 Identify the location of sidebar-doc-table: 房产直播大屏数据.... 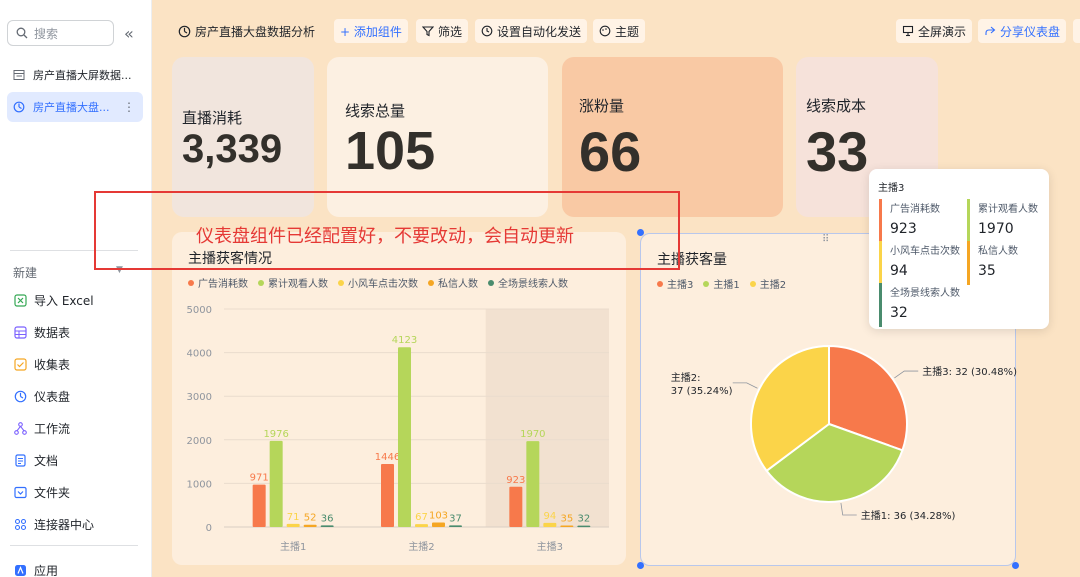
(75, 75).